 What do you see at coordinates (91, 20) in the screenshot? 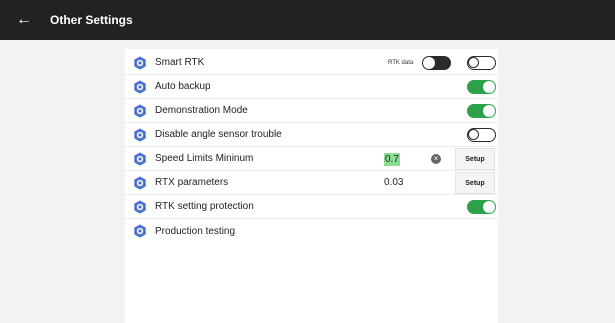
I see `page-title: Other Settings` at bounding box center [91, 20].